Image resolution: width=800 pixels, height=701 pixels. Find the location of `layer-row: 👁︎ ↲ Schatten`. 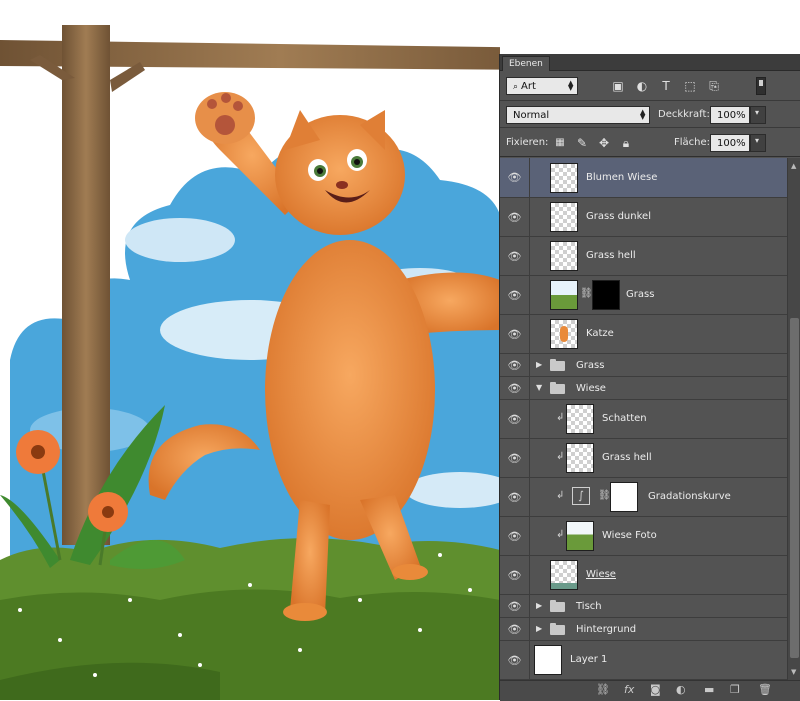

layer-row: 👁︎ ↲ Schatten is located at coordinates (643, 419).